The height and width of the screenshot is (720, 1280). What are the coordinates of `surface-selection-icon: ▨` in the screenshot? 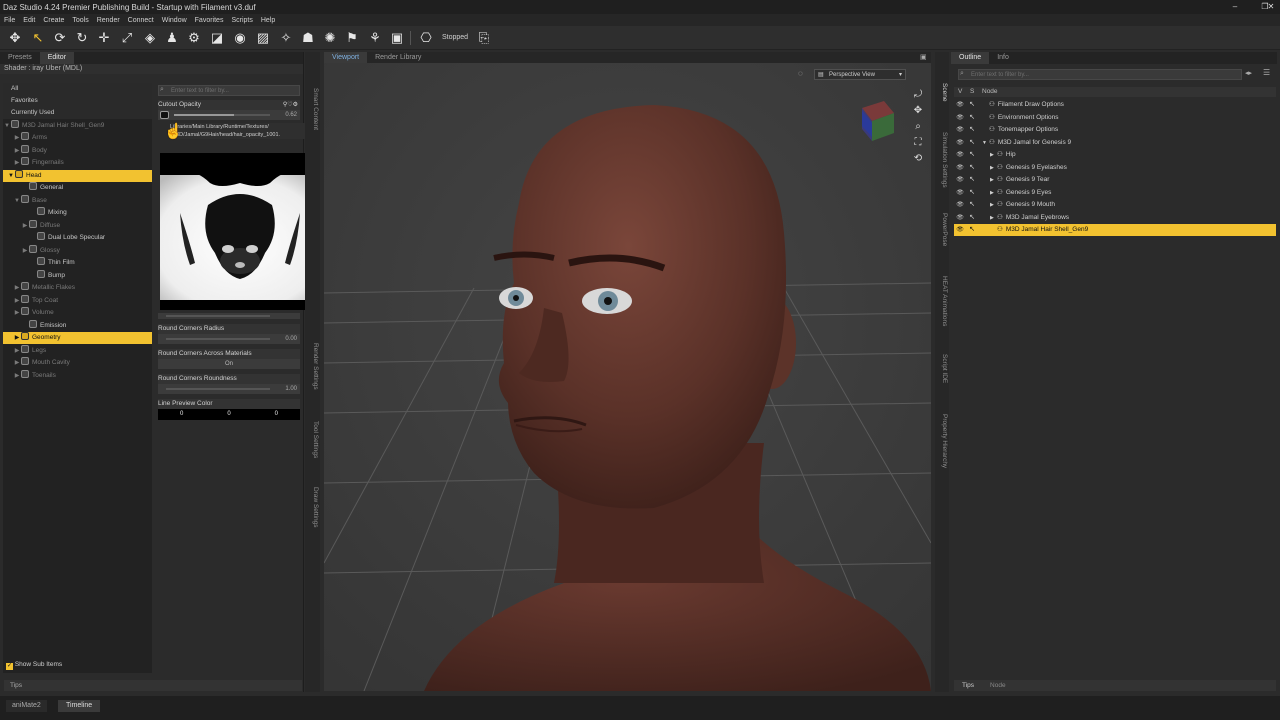 It's located at (263, 38).